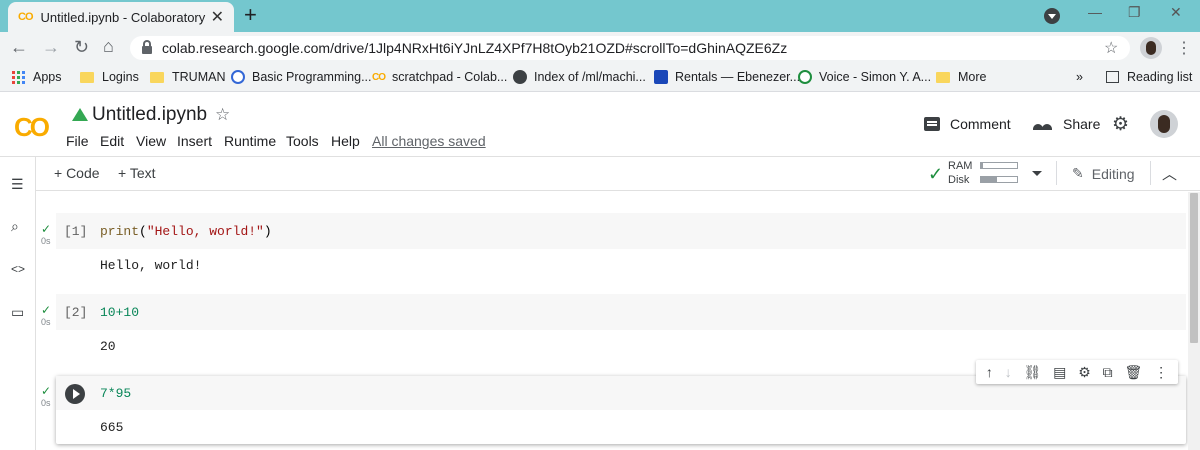 Image resolution: width=1200 pixels, height=450 pixels. What do you see at coordinates (999, 179) in the screenshot?
I see `disk-usage-bar` at bounding box center [999, 179].